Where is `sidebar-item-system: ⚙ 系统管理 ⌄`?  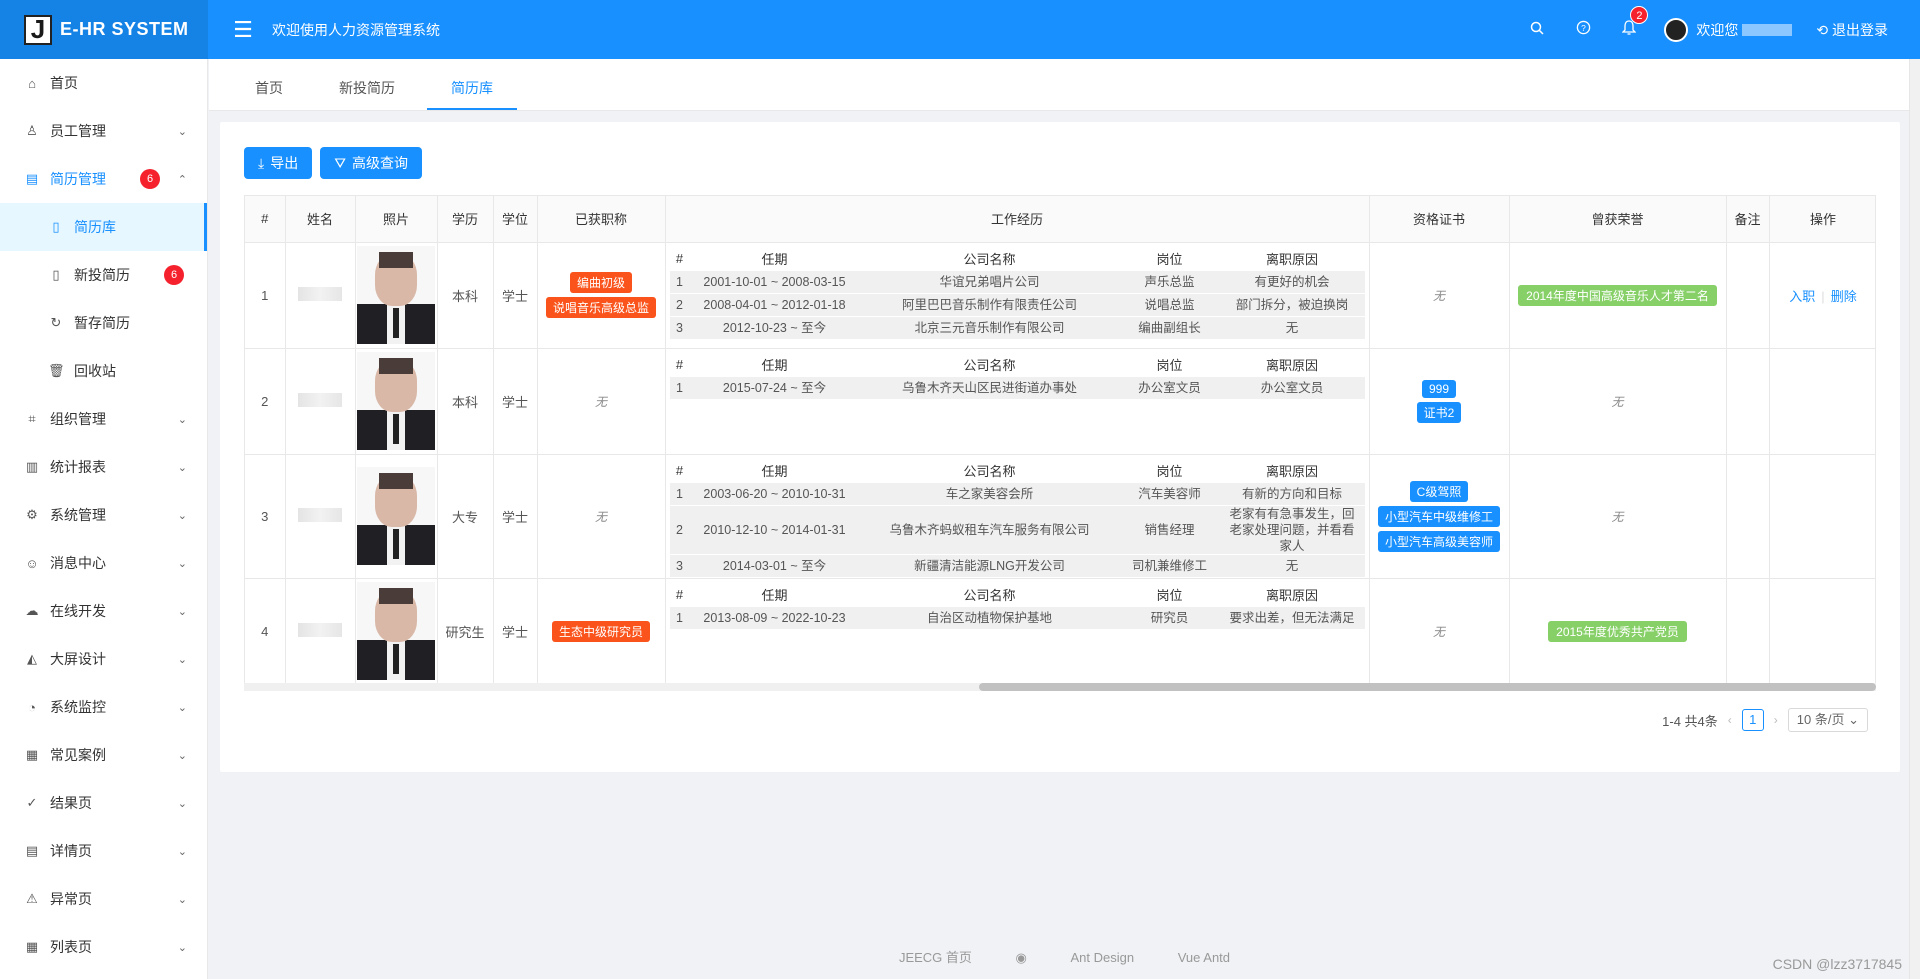
sidebar-item-system: ⚙ 系统管理 ⌄ is located at coordinates (103, 515).